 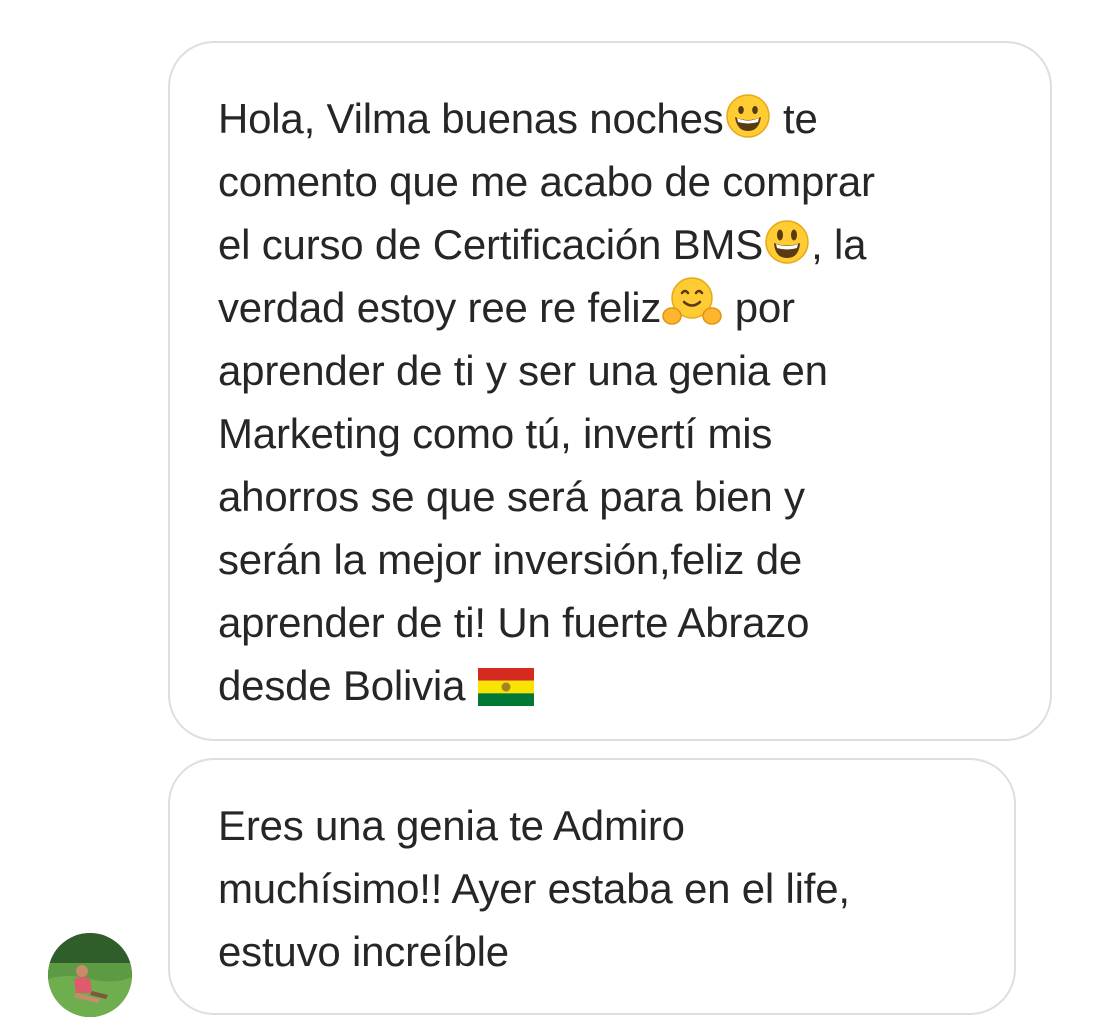 I want to click on message-line: serán la mejor inversión,feliz de, so click(x=510, y=559).